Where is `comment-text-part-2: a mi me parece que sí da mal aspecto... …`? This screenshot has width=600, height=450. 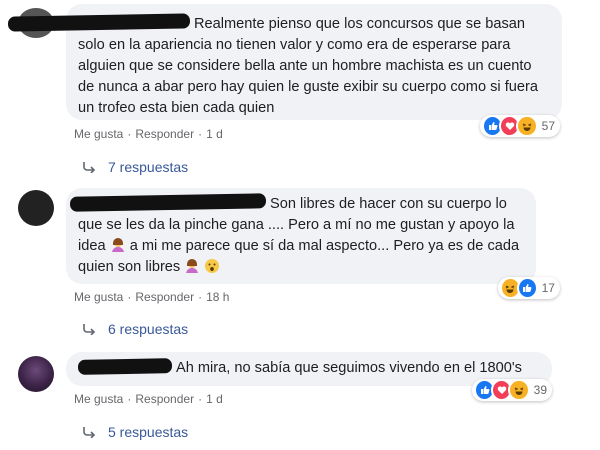 comment-text-part-2: a mi me parece que sí da mal aspecto... … is located at coordinates (301, 256).